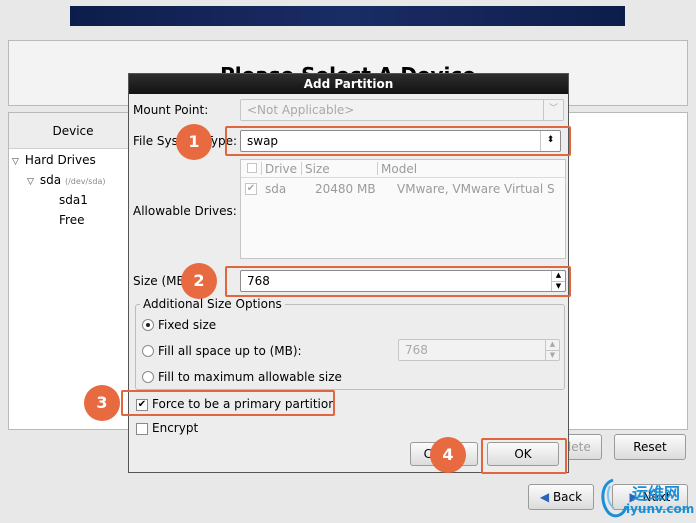  I want to click on additional-size-options-legend: Additional Size Options, so click(212, 304).